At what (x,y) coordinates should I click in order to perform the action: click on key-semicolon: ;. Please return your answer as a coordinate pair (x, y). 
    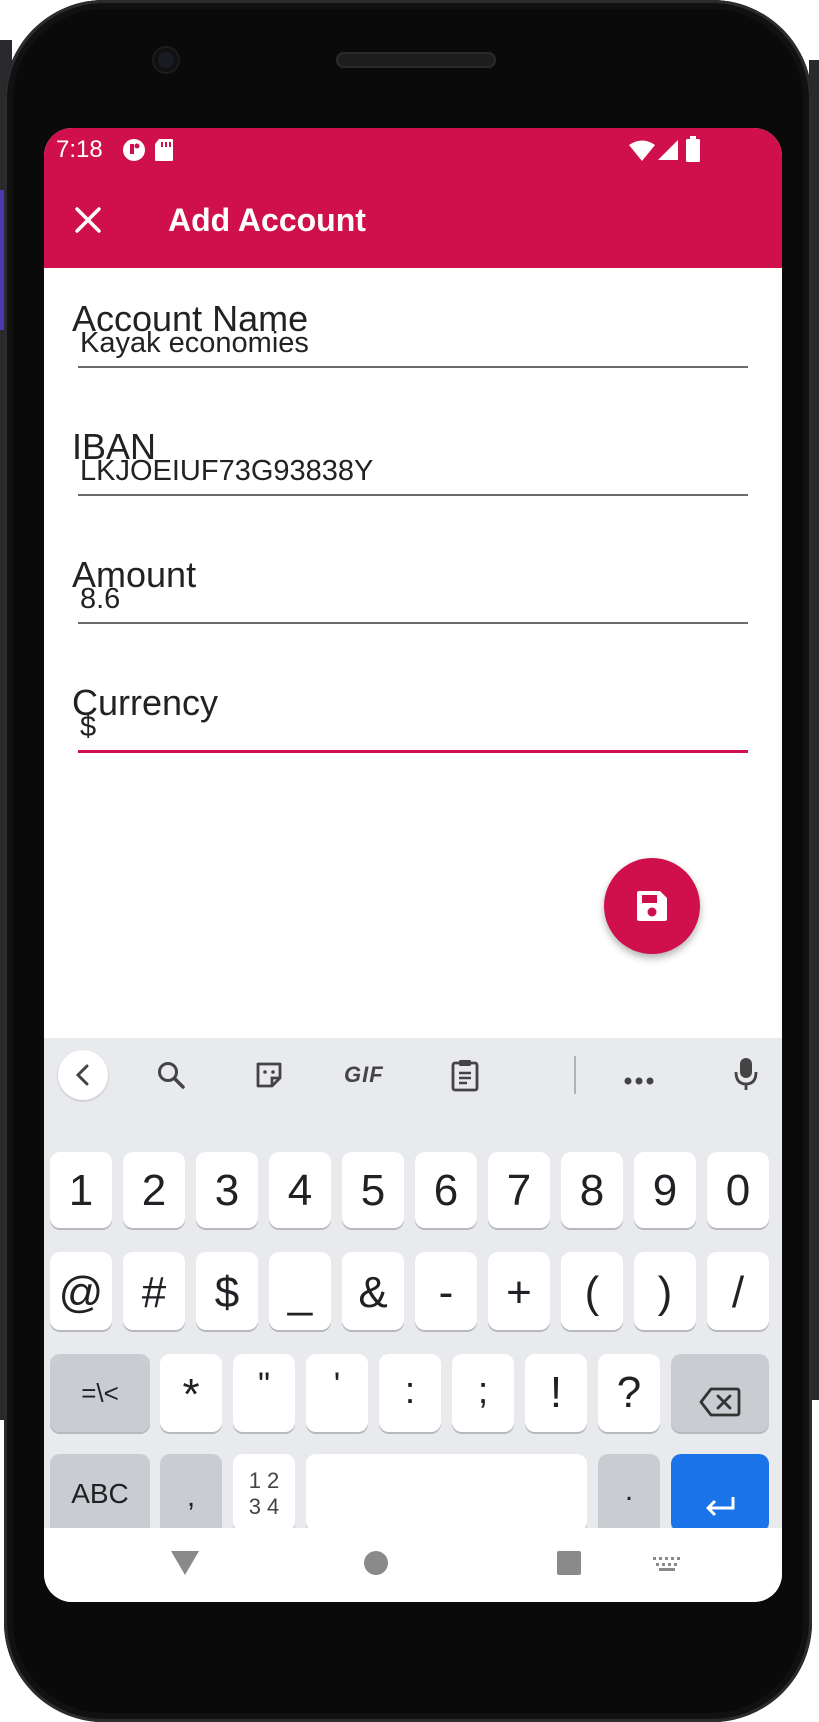
    Looking at the image, I should click on (483, 1393).